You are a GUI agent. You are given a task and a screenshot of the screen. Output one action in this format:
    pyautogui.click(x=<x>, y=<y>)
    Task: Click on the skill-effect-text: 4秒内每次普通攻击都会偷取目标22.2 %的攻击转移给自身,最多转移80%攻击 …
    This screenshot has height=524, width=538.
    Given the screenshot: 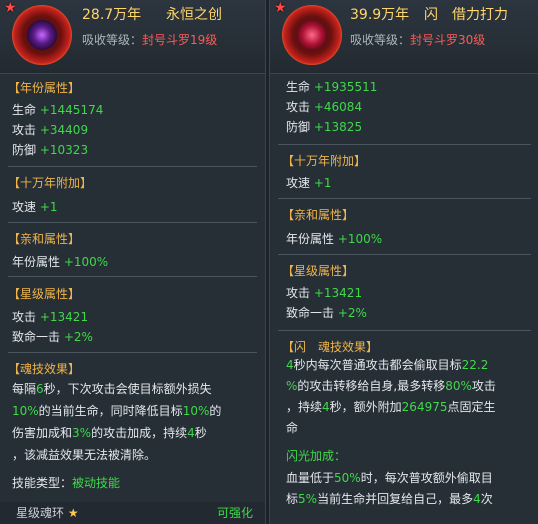 What is the action you would take?
    pyautogui.click(x=391, y=396)
    